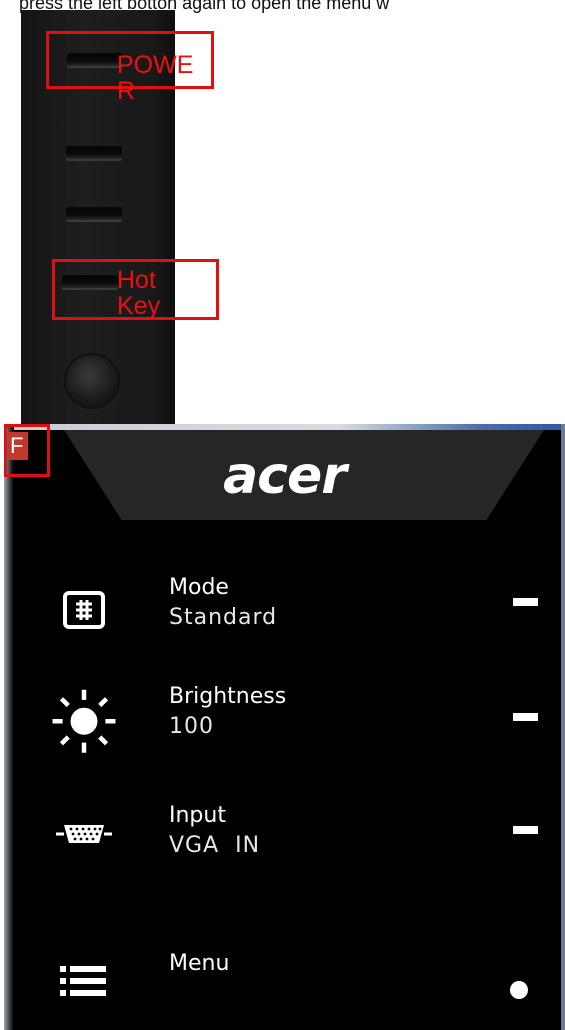 The height and width of the screenshot is (1030, 565). What do you see at coordinates (191, 726) in the screenshot?
I see `brightness-value: 100` at bounding box center [191, 726].